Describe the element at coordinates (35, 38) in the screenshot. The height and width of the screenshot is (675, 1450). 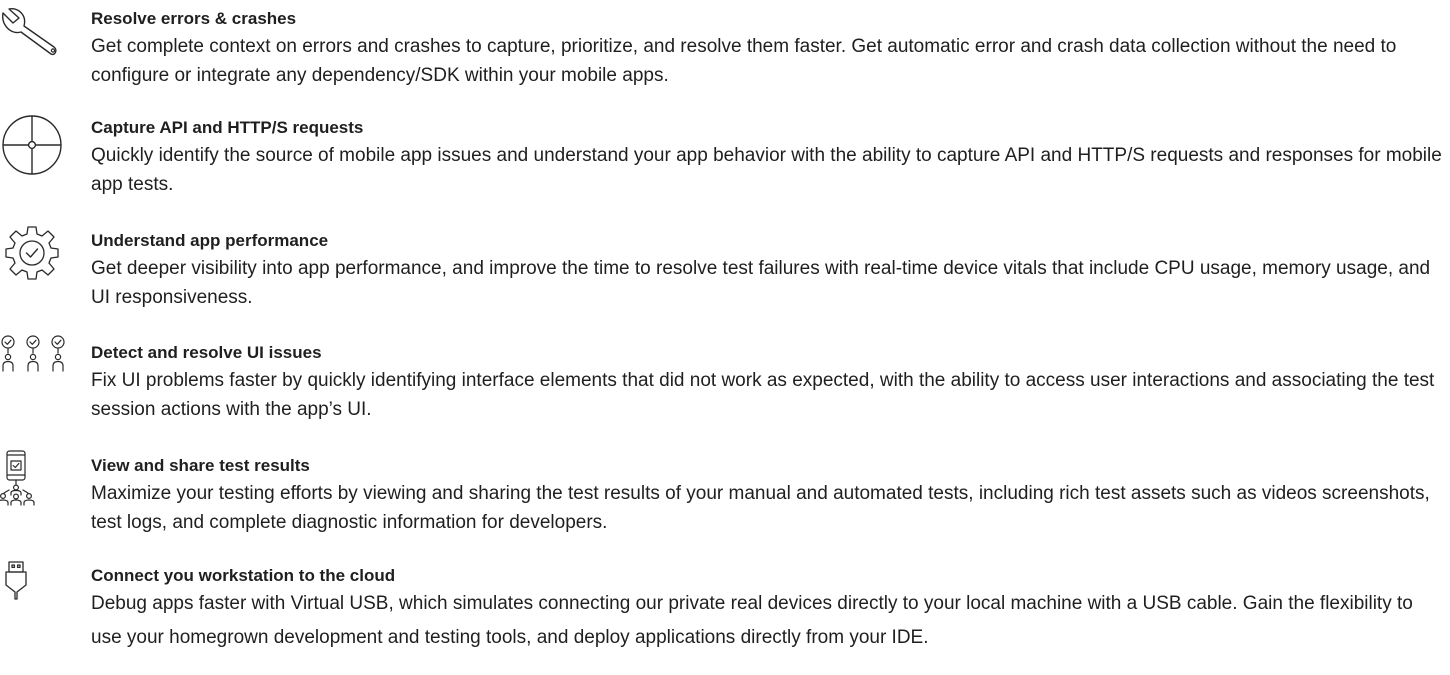
I see `wrench-icon` at that location.